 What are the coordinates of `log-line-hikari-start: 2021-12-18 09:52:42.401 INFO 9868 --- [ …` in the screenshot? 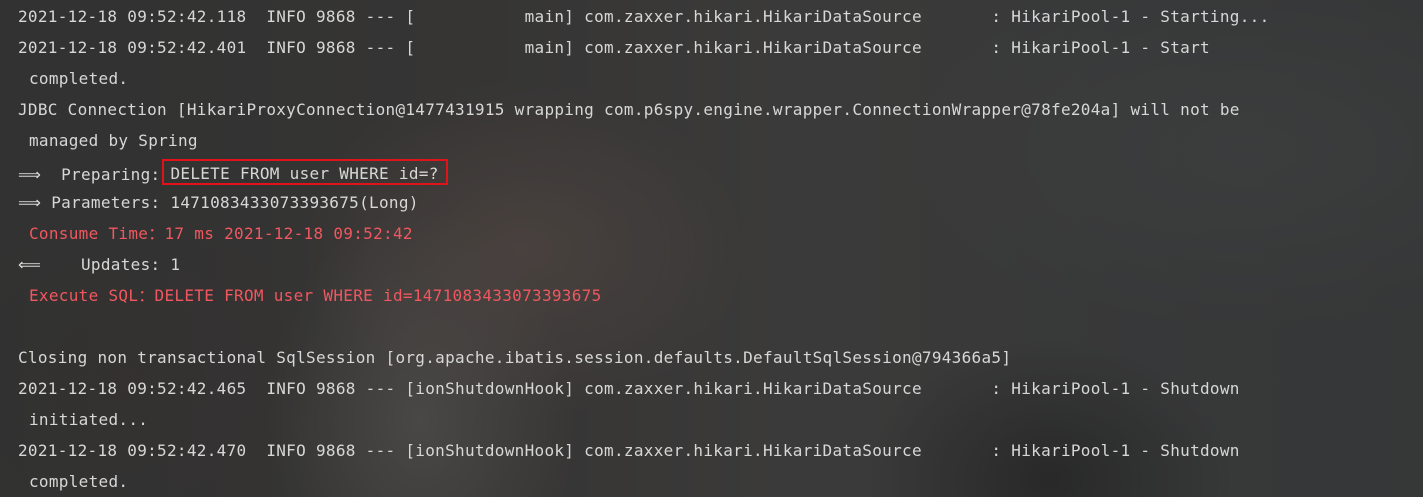 It's located at (614, 47).